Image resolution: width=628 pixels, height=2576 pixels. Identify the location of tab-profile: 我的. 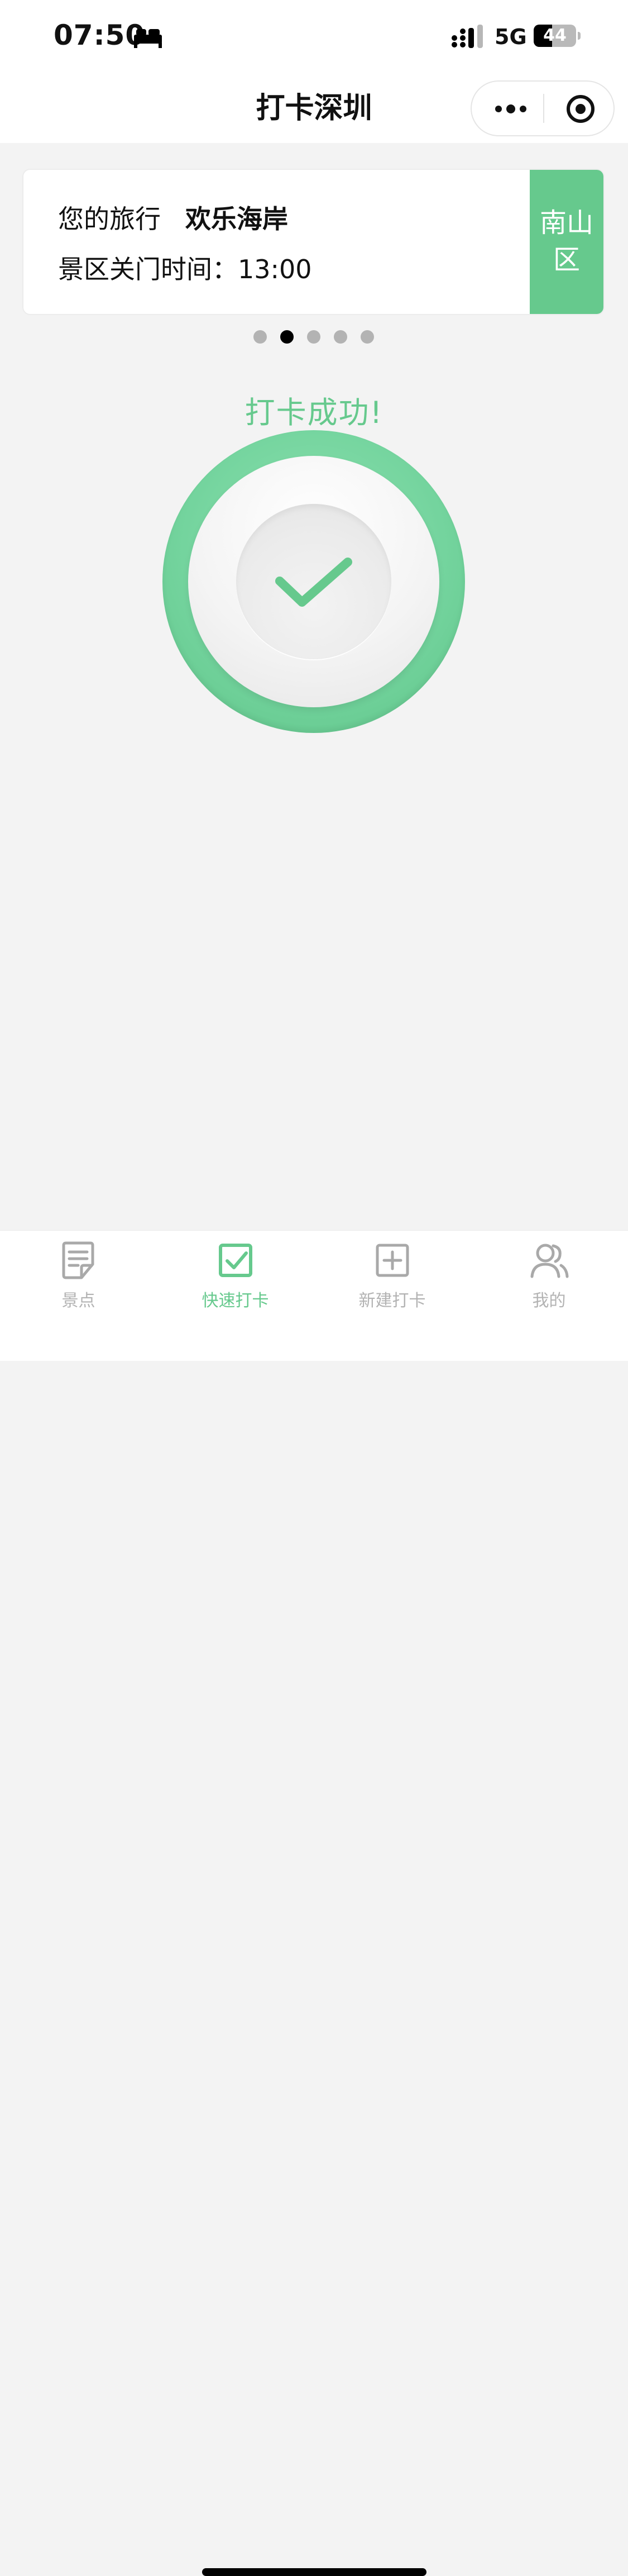
(549, 1276).